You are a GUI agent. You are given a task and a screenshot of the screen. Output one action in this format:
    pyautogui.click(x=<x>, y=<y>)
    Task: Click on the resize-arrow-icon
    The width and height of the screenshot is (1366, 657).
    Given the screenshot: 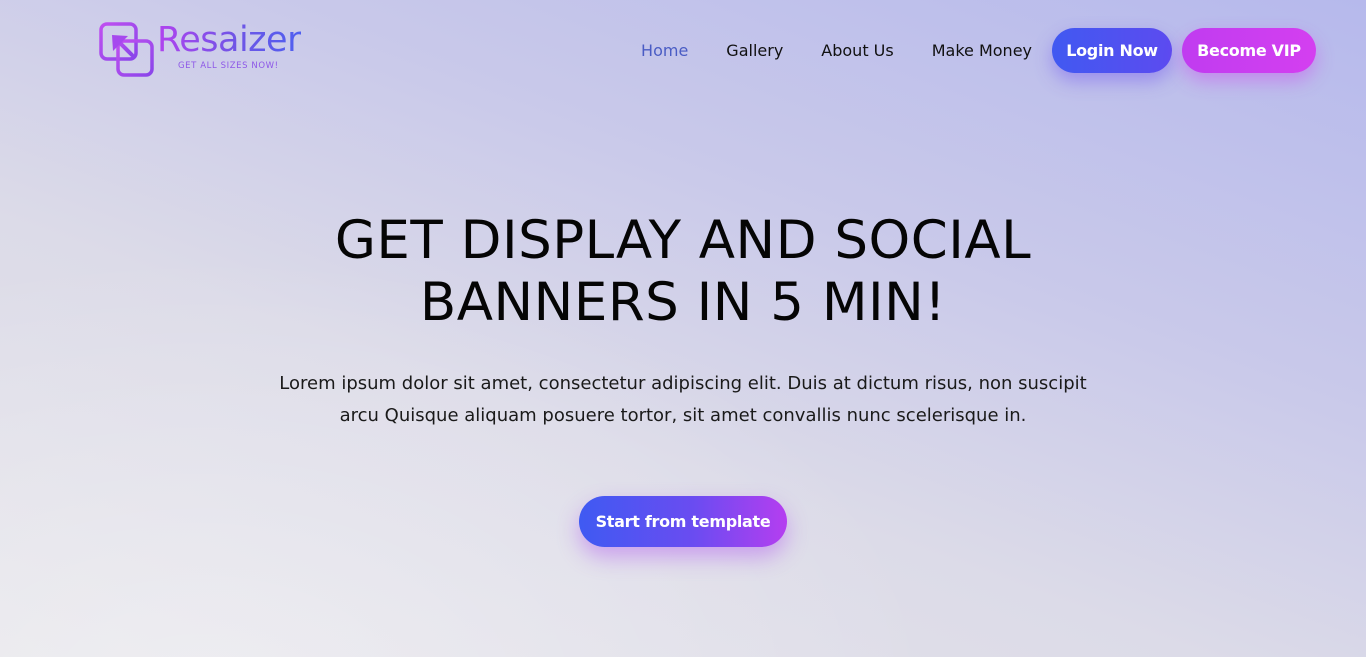 What is the action you would take?
    pyautogui.click(x=126, y=49)
    